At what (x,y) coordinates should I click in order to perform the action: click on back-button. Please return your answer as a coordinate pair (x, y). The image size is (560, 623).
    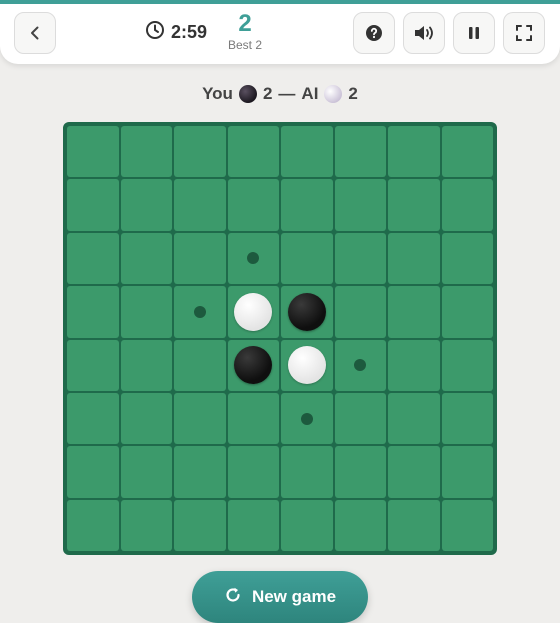
    Looking at the image, I should click on (35, 33).